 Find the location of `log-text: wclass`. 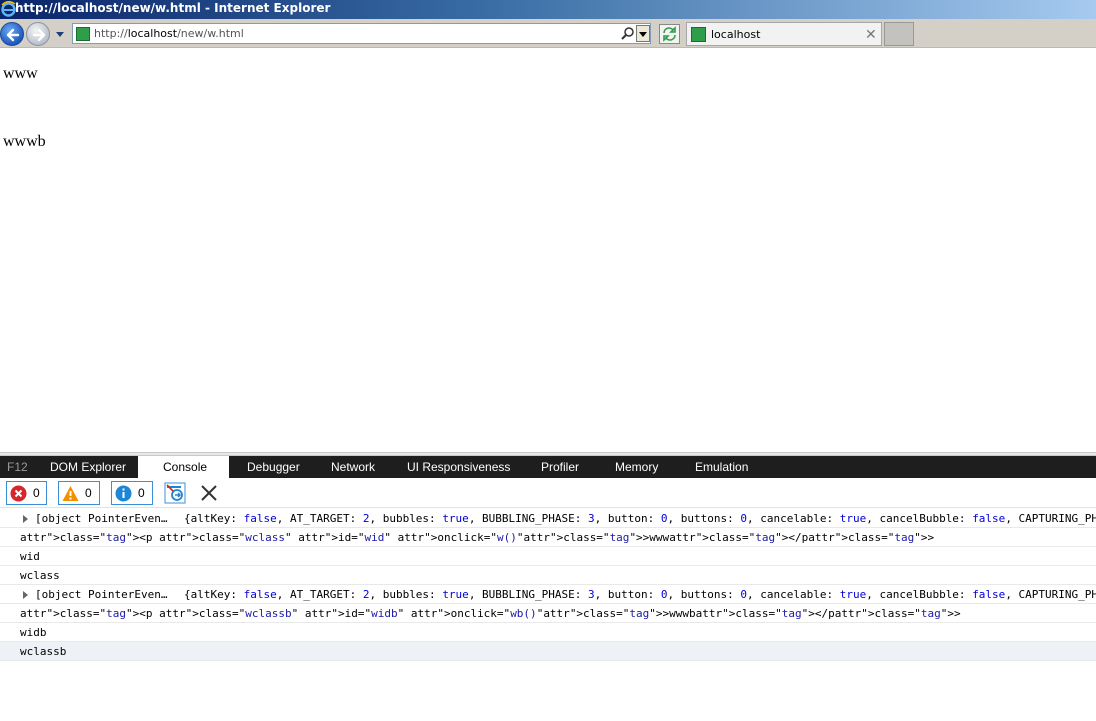

log-text: wclass is located at coordinates (40, 575).